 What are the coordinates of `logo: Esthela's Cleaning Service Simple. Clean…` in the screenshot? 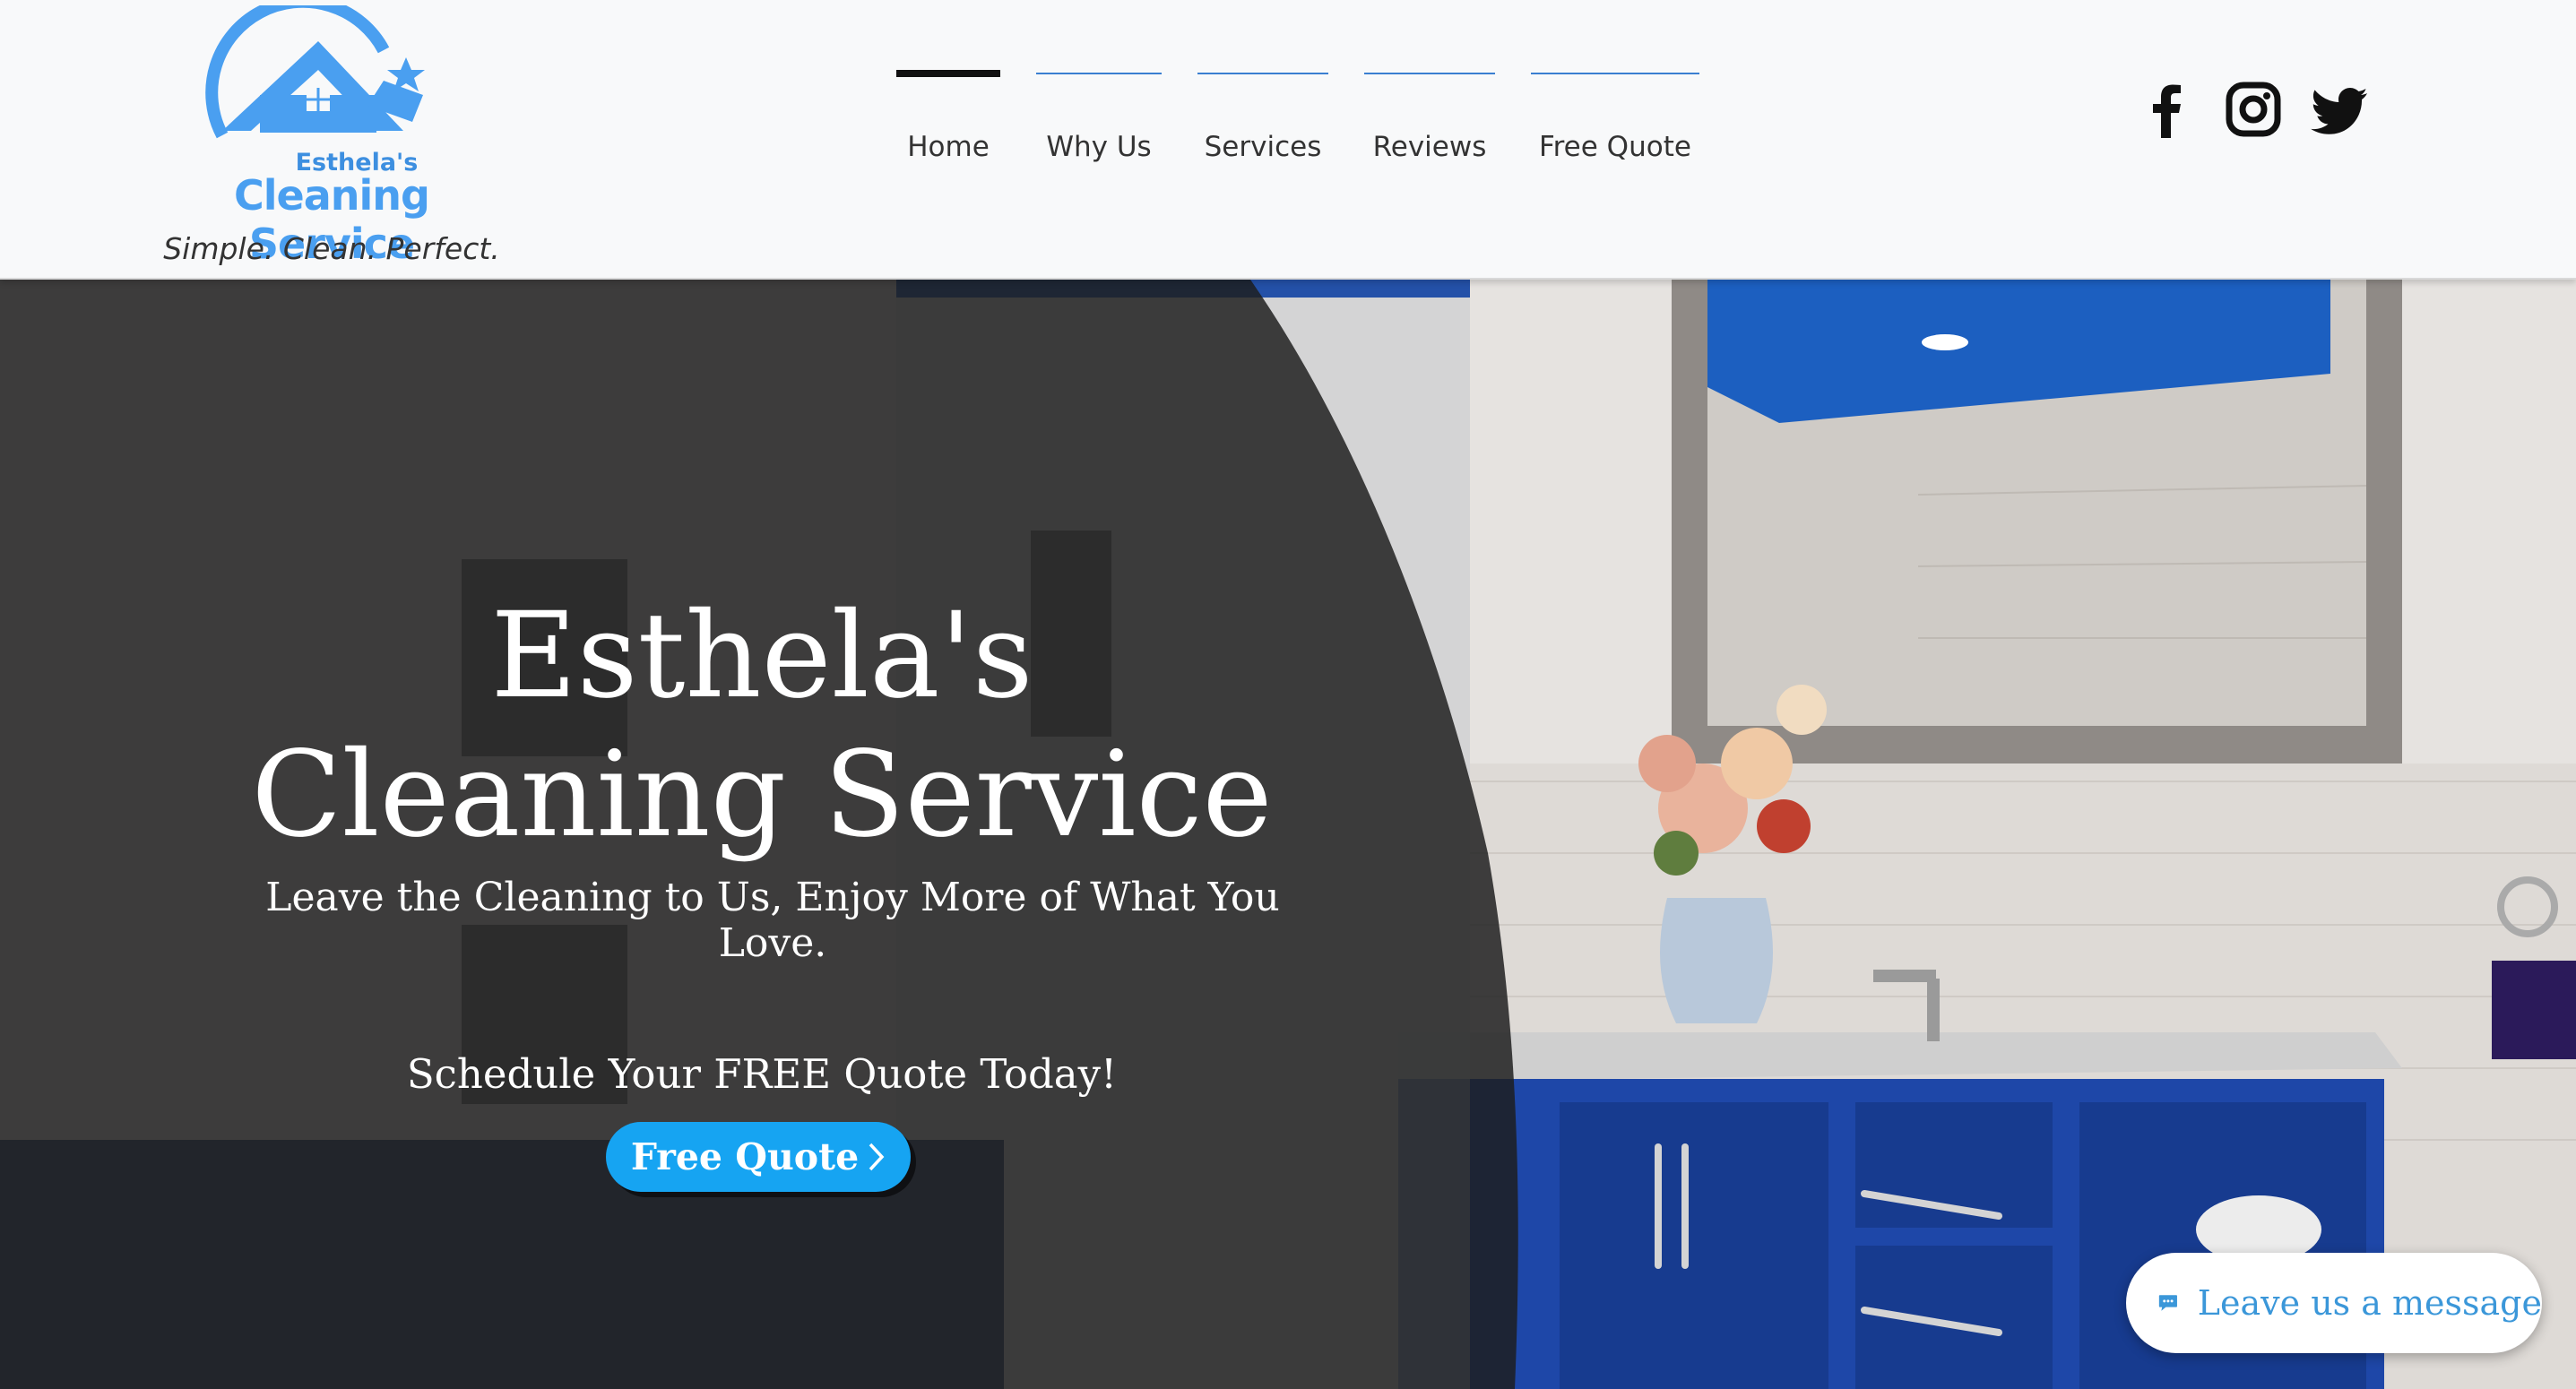 It's located at (331, 137).